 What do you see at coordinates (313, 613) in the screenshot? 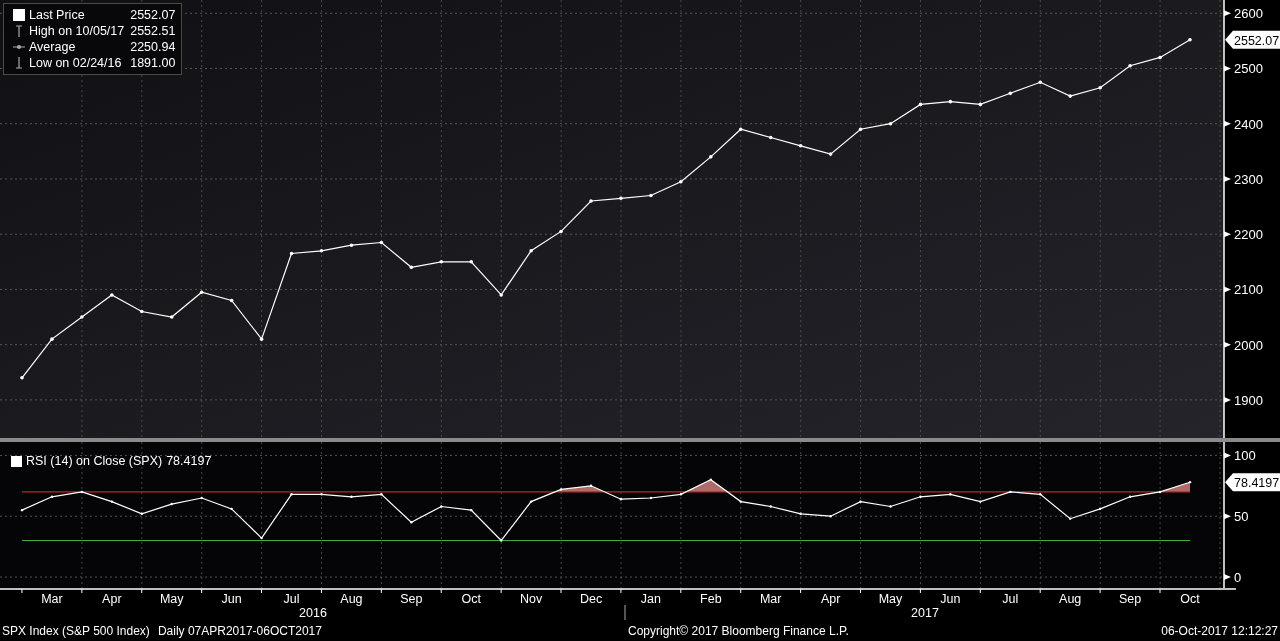
I see `year-label: 2016` at bounding box center [313, 613].